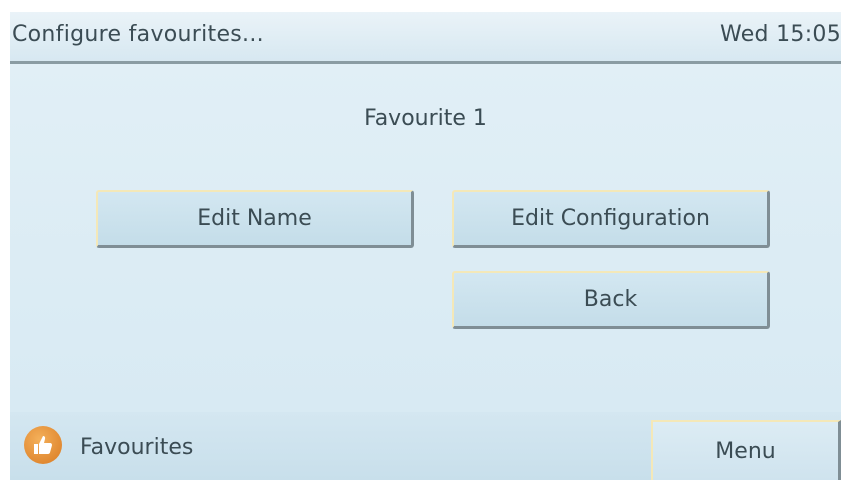  Describe the element at coordinates (425, 446) in the screenshot. I see `footer-bar: Favourites Menu` at that location.